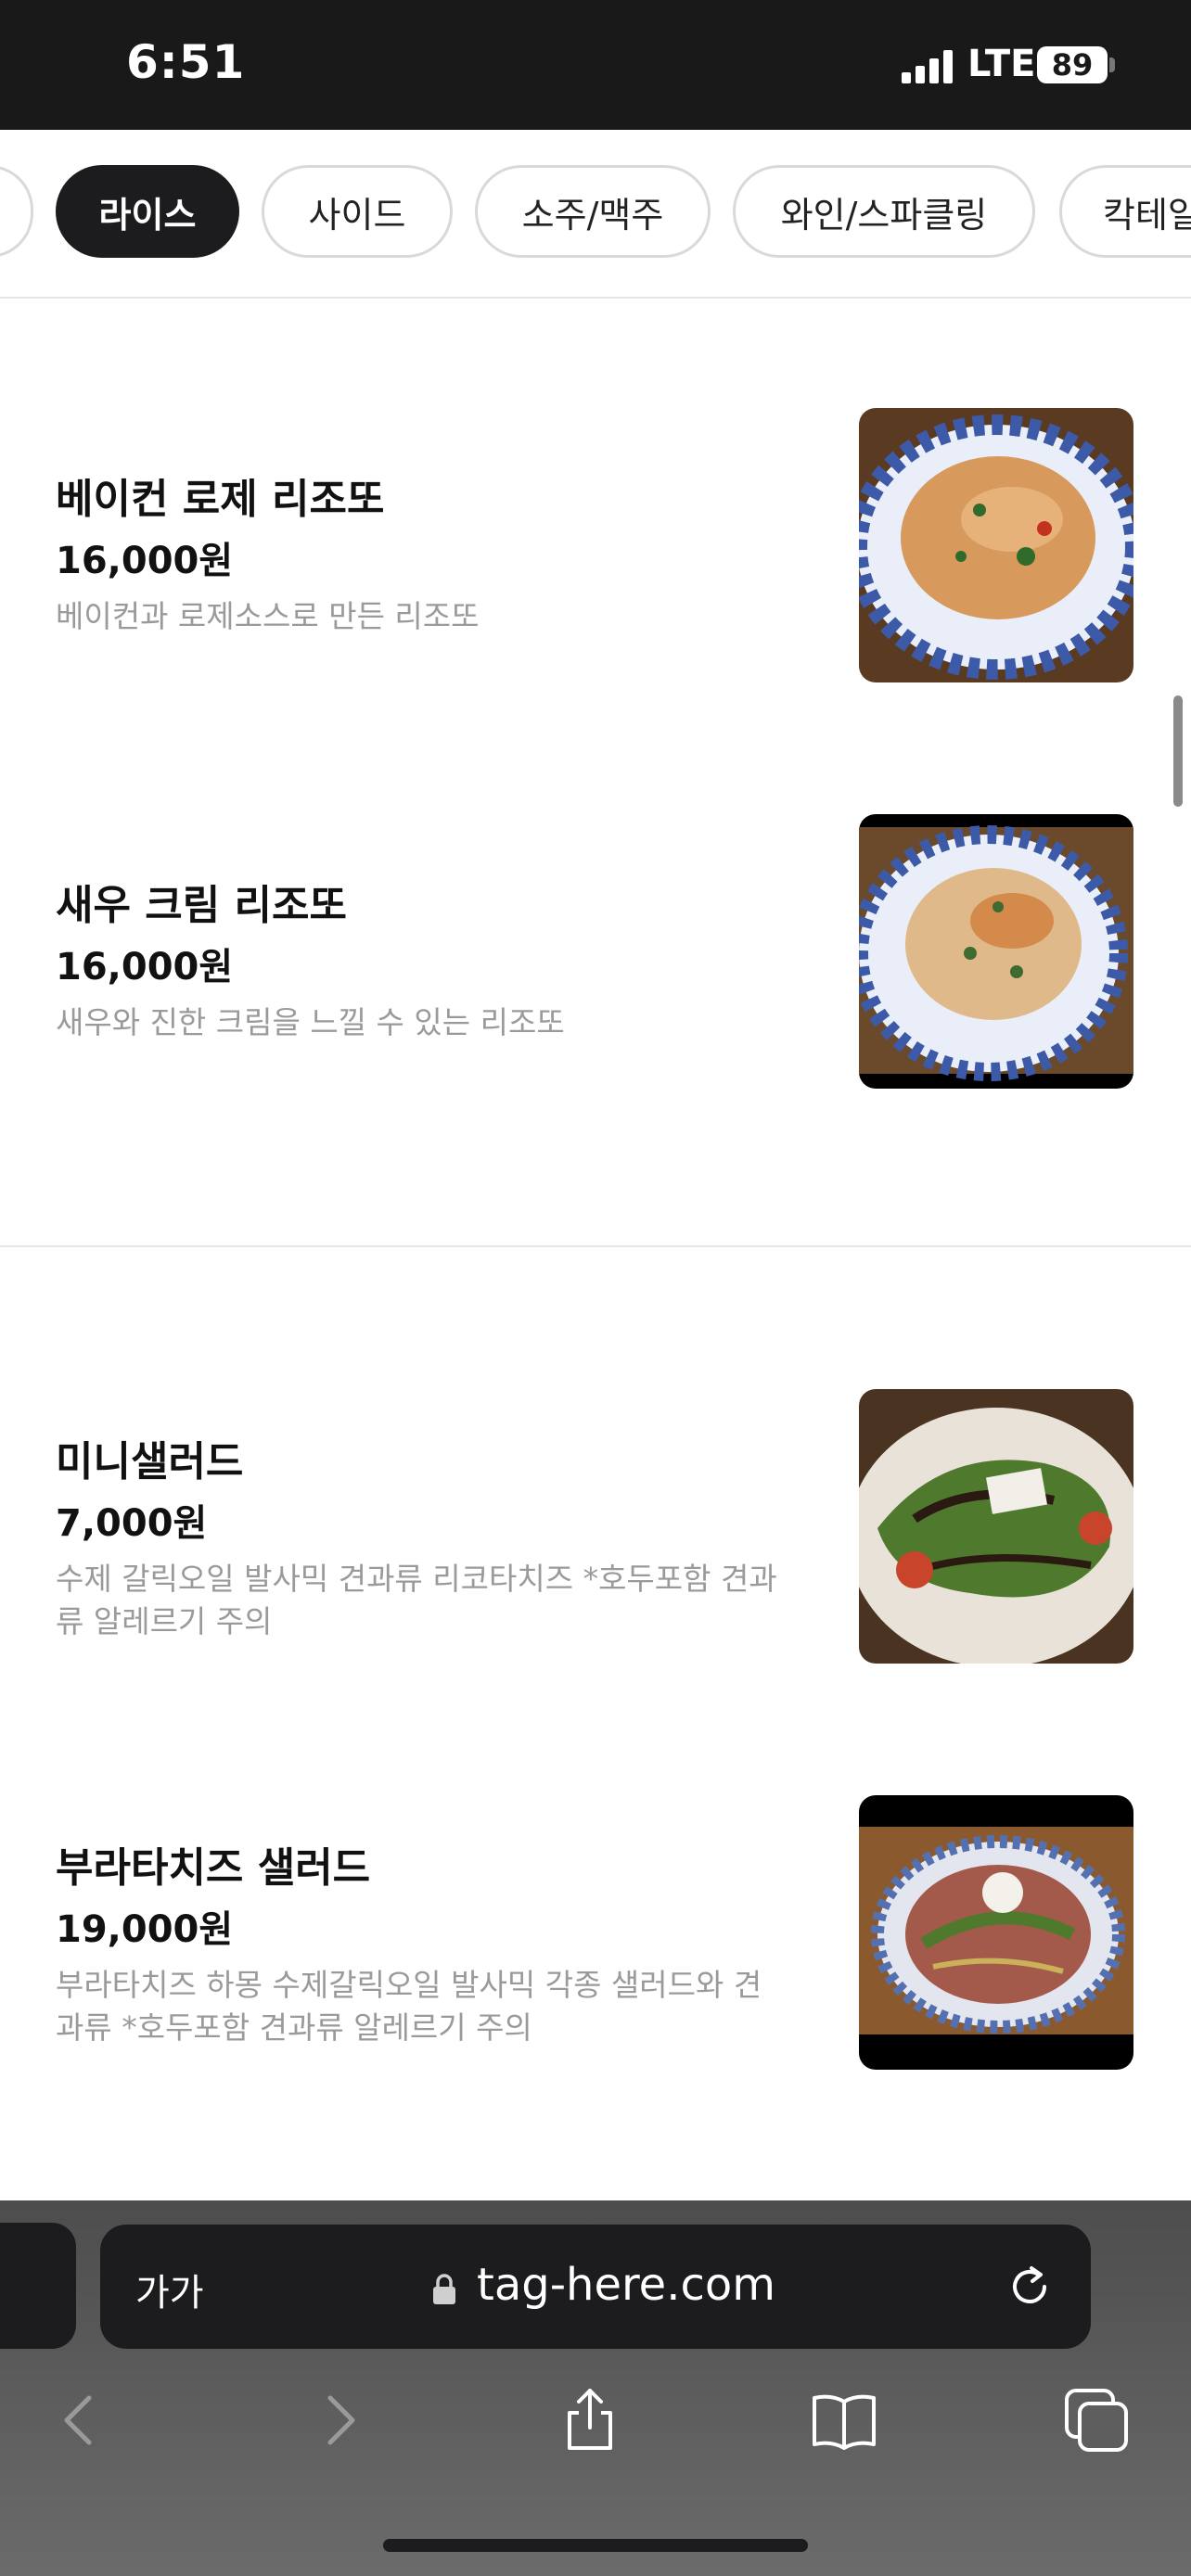 This screenshot has width=1191, height=2576. I want to click on tab-soju-beer: 소주/맥주, so click(593, 212).